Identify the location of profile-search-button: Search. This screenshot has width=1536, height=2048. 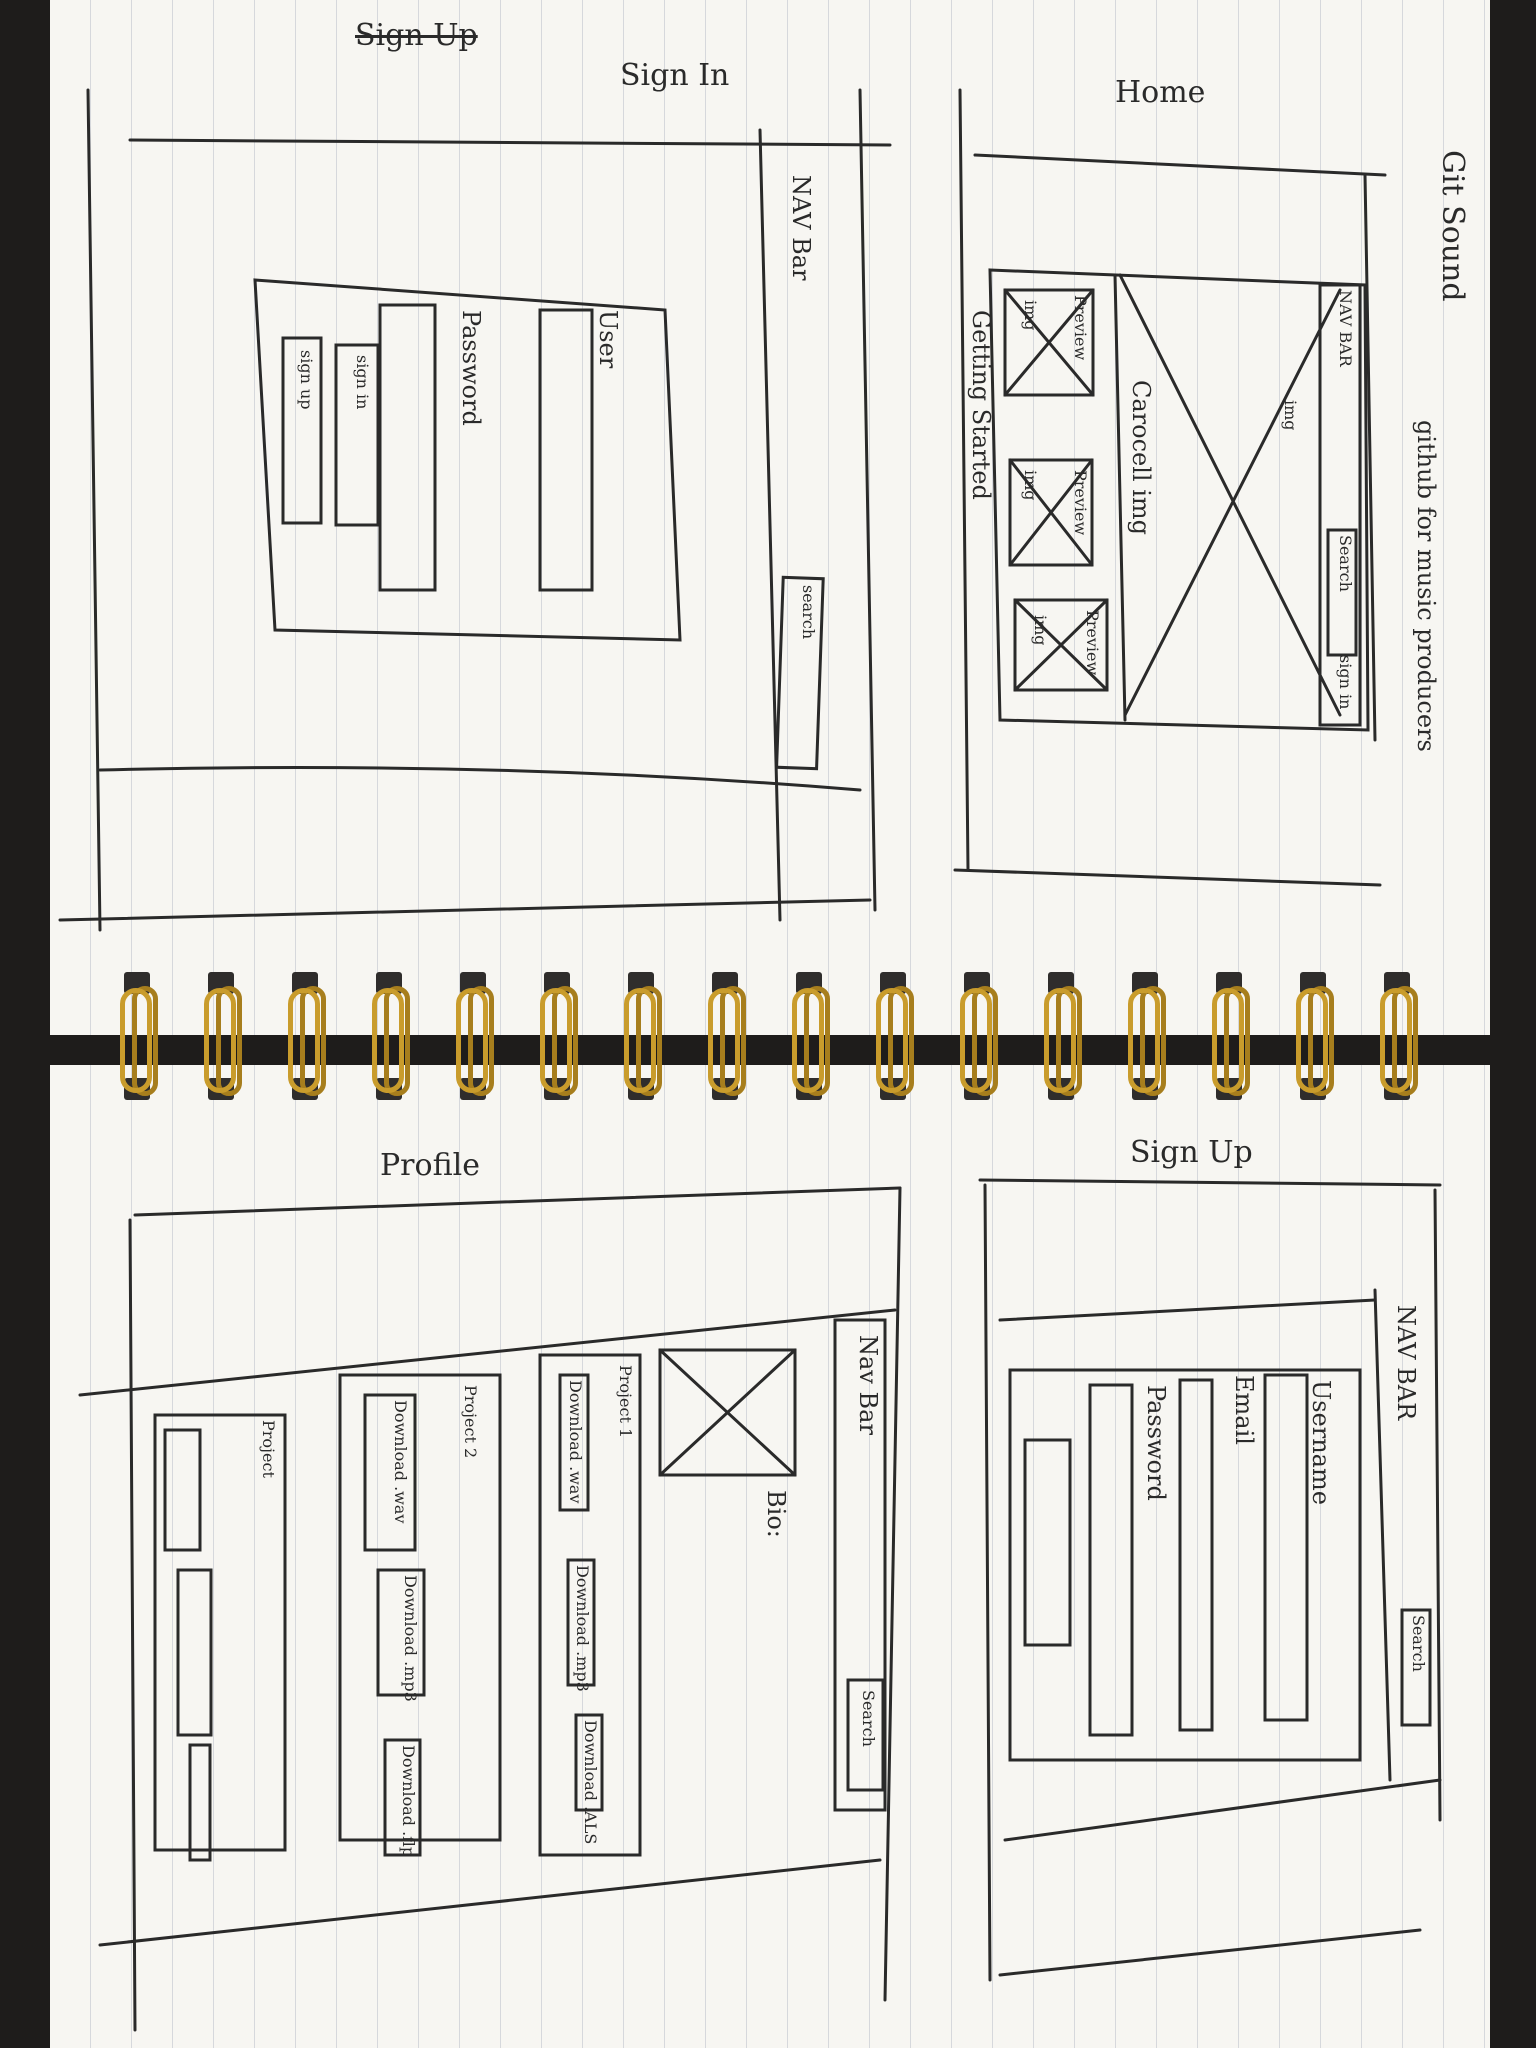
(868, 1718).